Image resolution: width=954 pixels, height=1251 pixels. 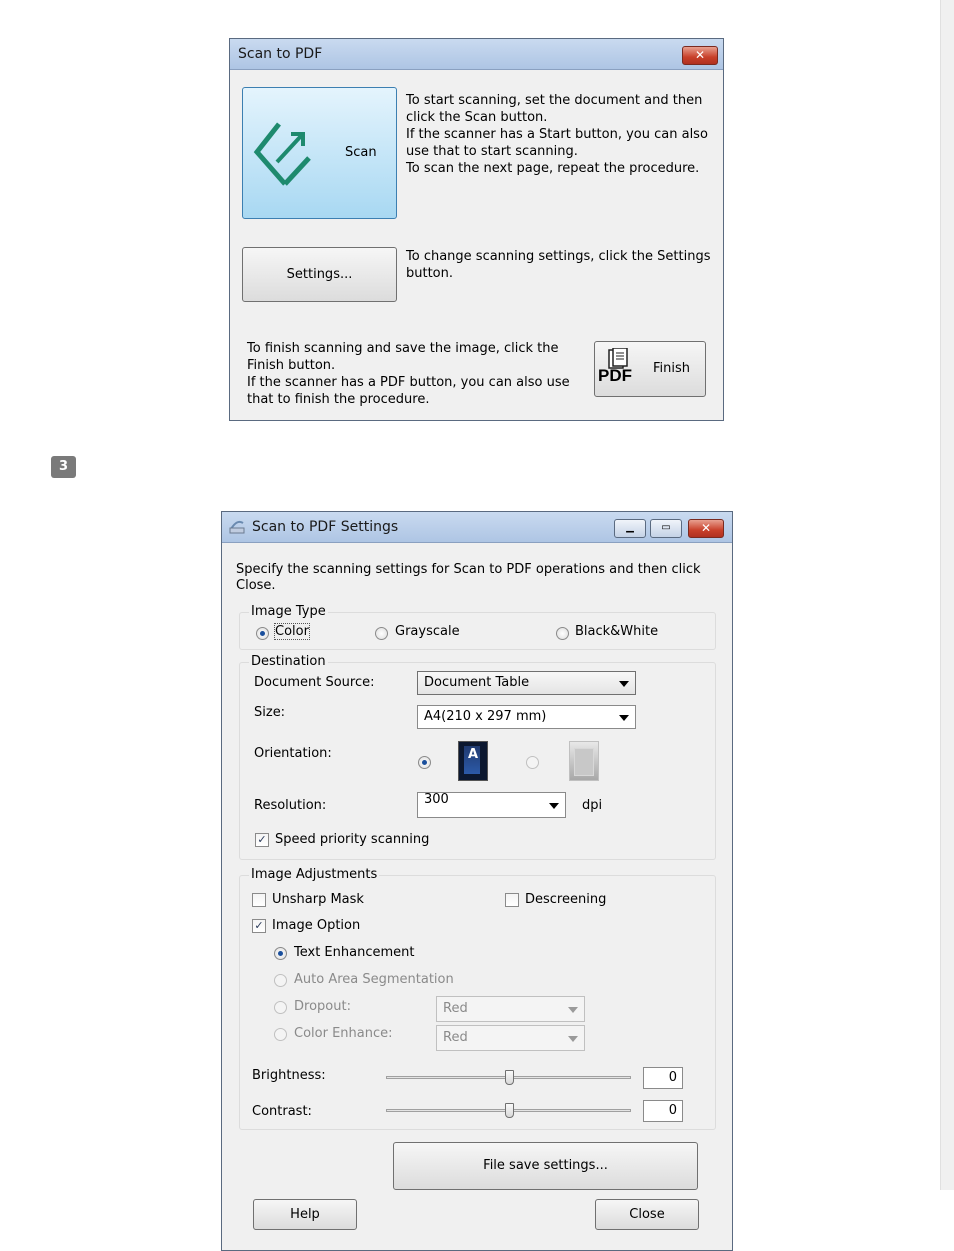 I want to click on finish-button-label: Finish, so click(x=672, y=368).